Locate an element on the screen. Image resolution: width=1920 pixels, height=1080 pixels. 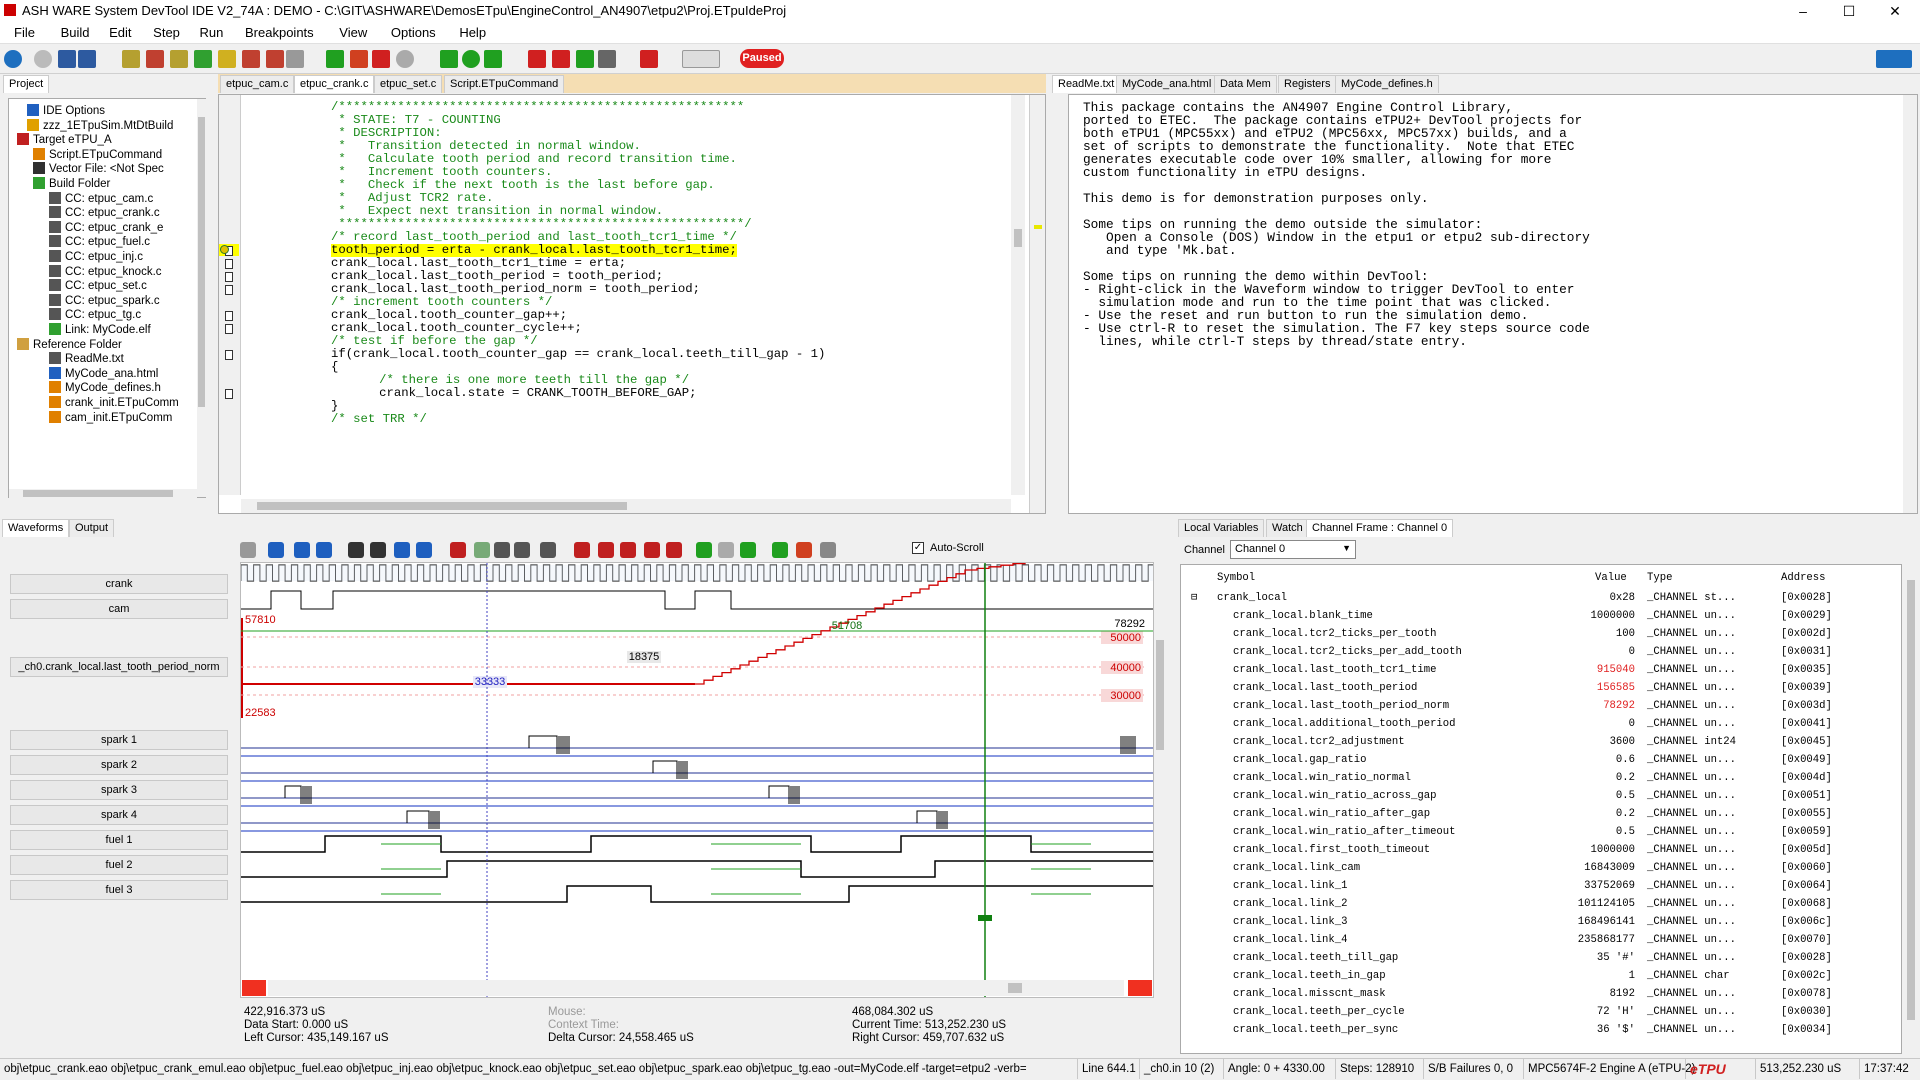
zoom-in-icon is located at coordinates (522, 550).